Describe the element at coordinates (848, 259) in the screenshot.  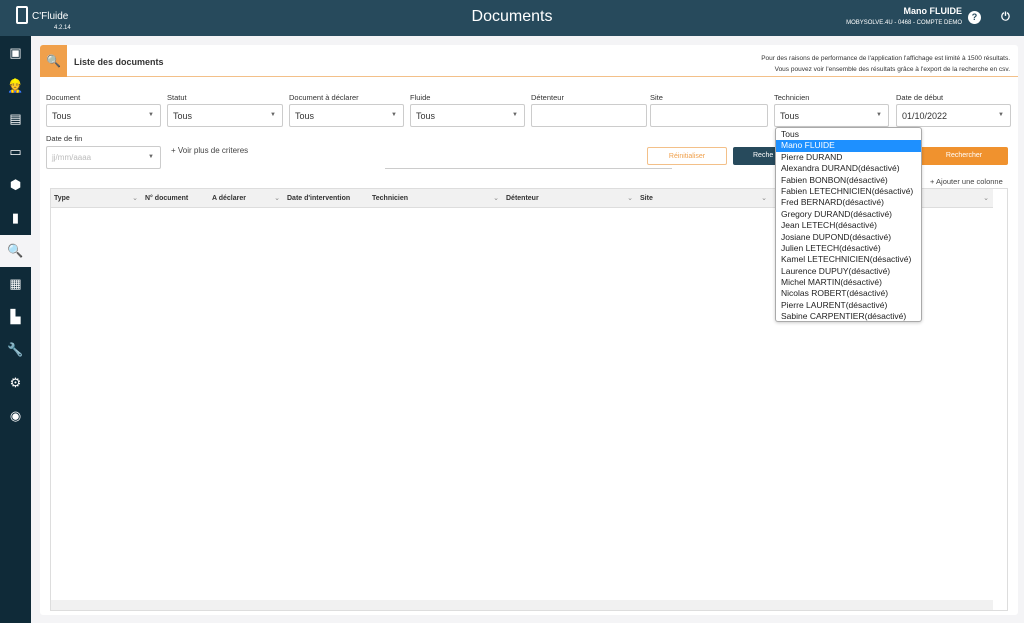
I see `dropdown-option: Kamel LETECHNICIEN(désactivé)` at that location.